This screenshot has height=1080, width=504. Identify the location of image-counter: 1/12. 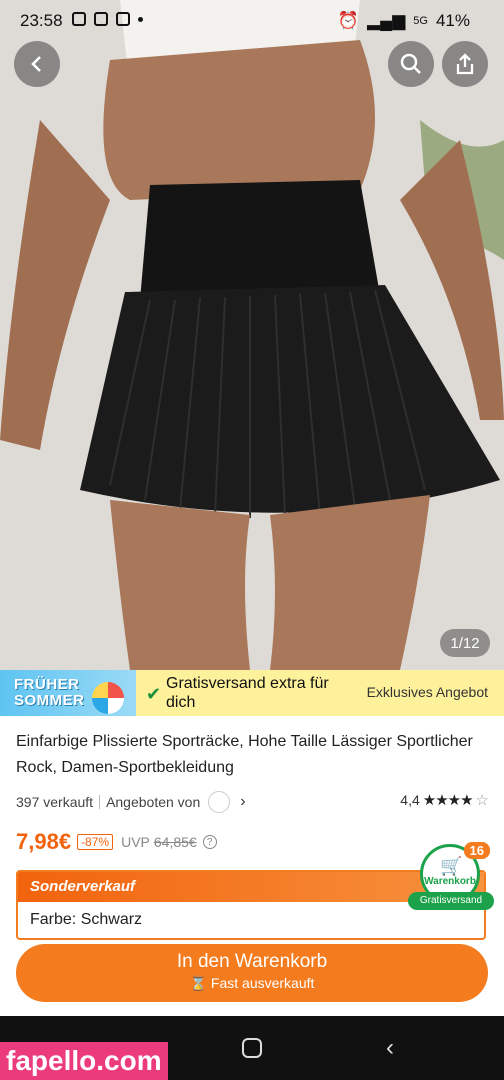
(465, 643).